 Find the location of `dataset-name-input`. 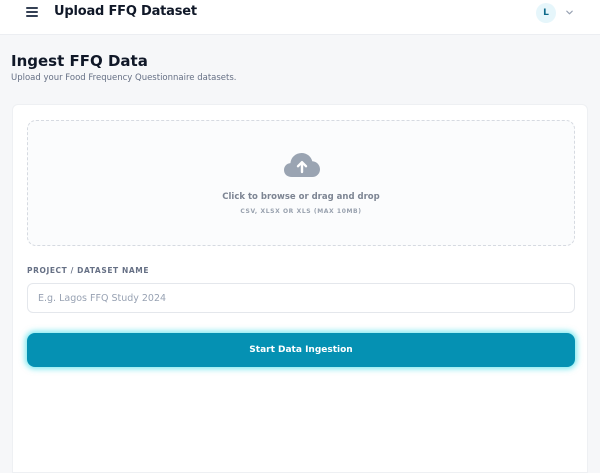

dataset-name-input is located at coordinates (301, 298).